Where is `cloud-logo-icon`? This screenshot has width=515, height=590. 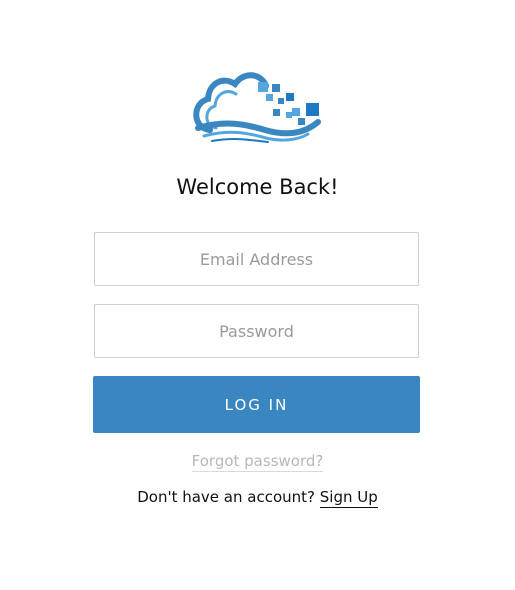
cloud-logo-icon is located at coordinates (256, 108).